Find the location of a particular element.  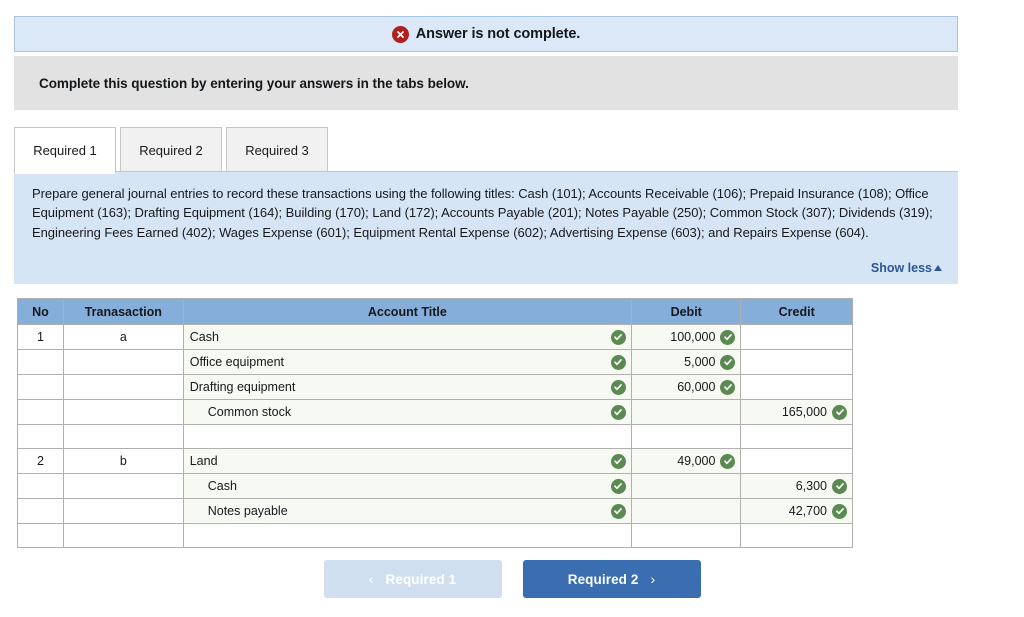

table-row: Office equipment 5,000 is located at coordinates (435, 362).